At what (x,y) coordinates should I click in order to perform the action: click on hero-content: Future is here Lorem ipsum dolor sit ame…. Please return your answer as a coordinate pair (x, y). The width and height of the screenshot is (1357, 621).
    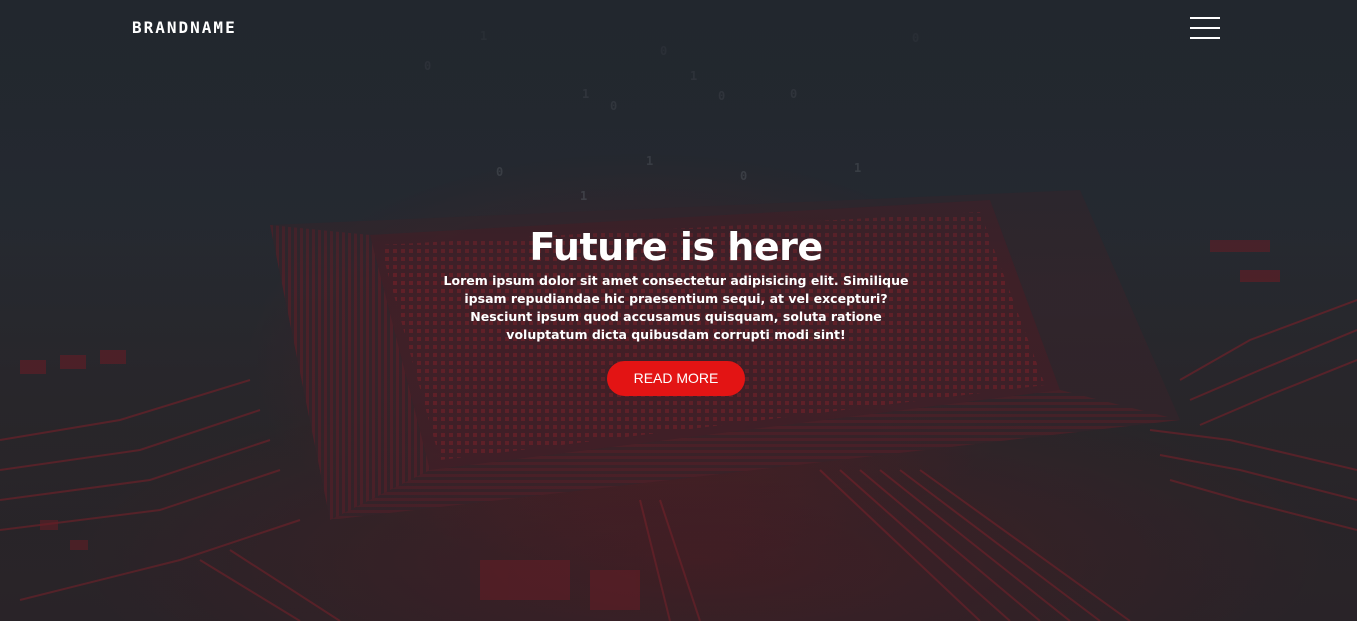
    Looking at the image, I should click on (676, 310).